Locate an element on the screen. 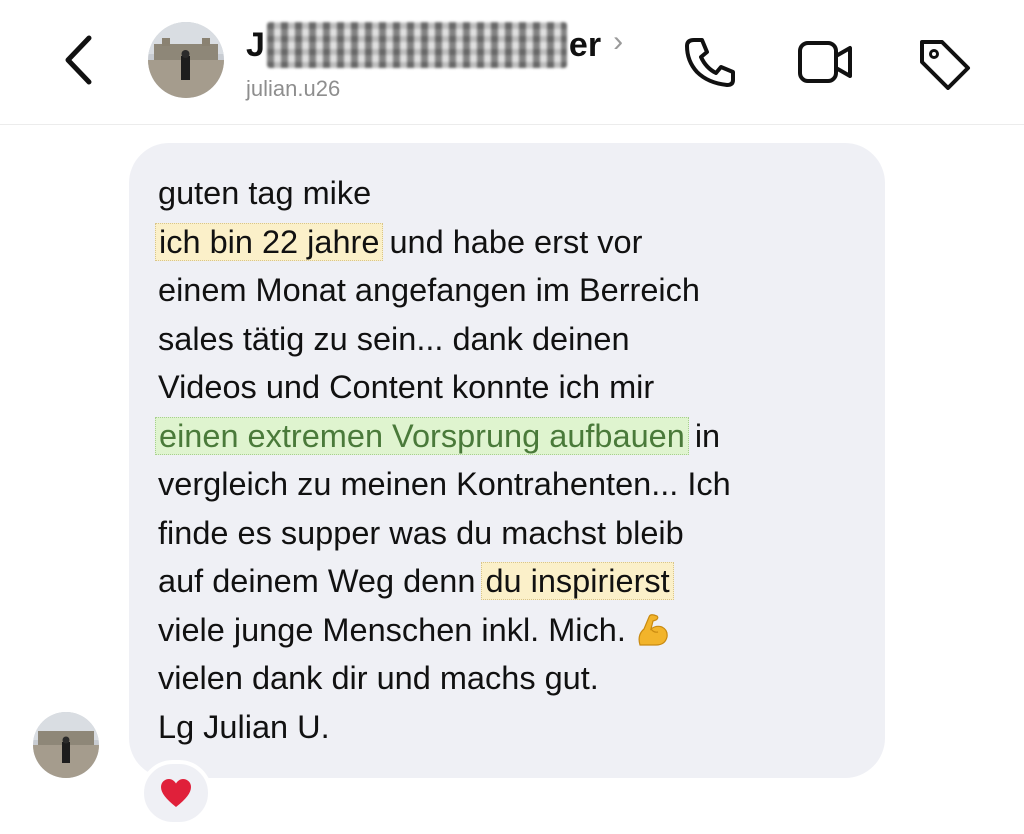 This screenshot has width=1024, height=834. avatar is located at coordinates (186, 60).